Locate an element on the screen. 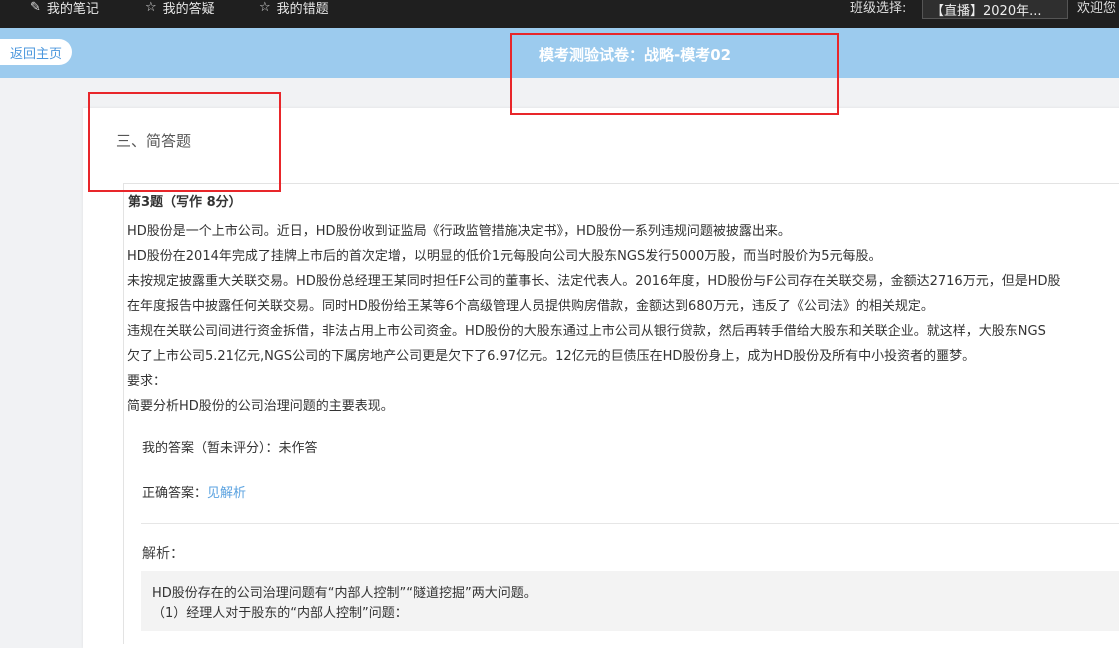 Image resolution: width=1119 pixels, height=648 pixels. divider is located at coordinates (630, 523).